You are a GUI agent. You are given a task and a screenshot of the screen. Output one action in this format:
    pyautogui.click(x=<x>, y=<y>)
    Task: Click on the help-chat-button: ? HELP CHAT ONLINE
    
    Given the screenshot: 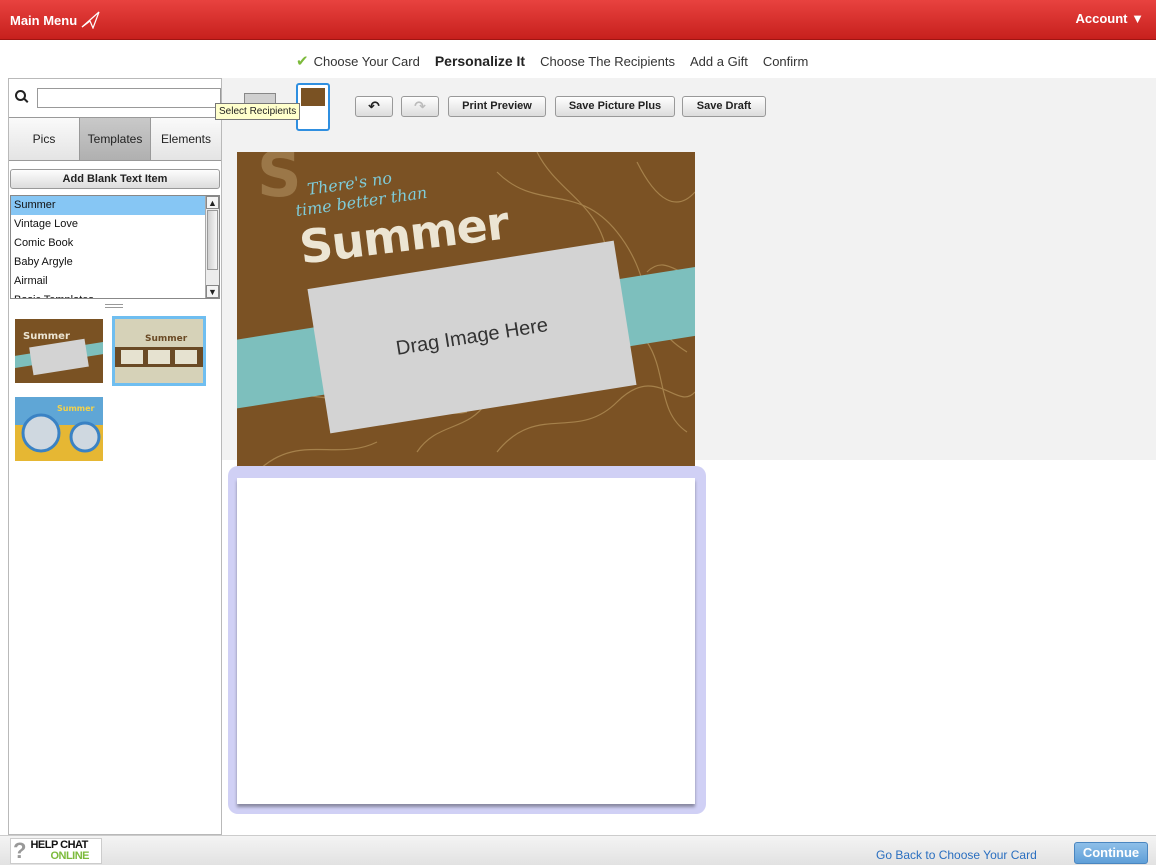 What is the action you would take?
    pyautogui.click(x=56, y=851)
    